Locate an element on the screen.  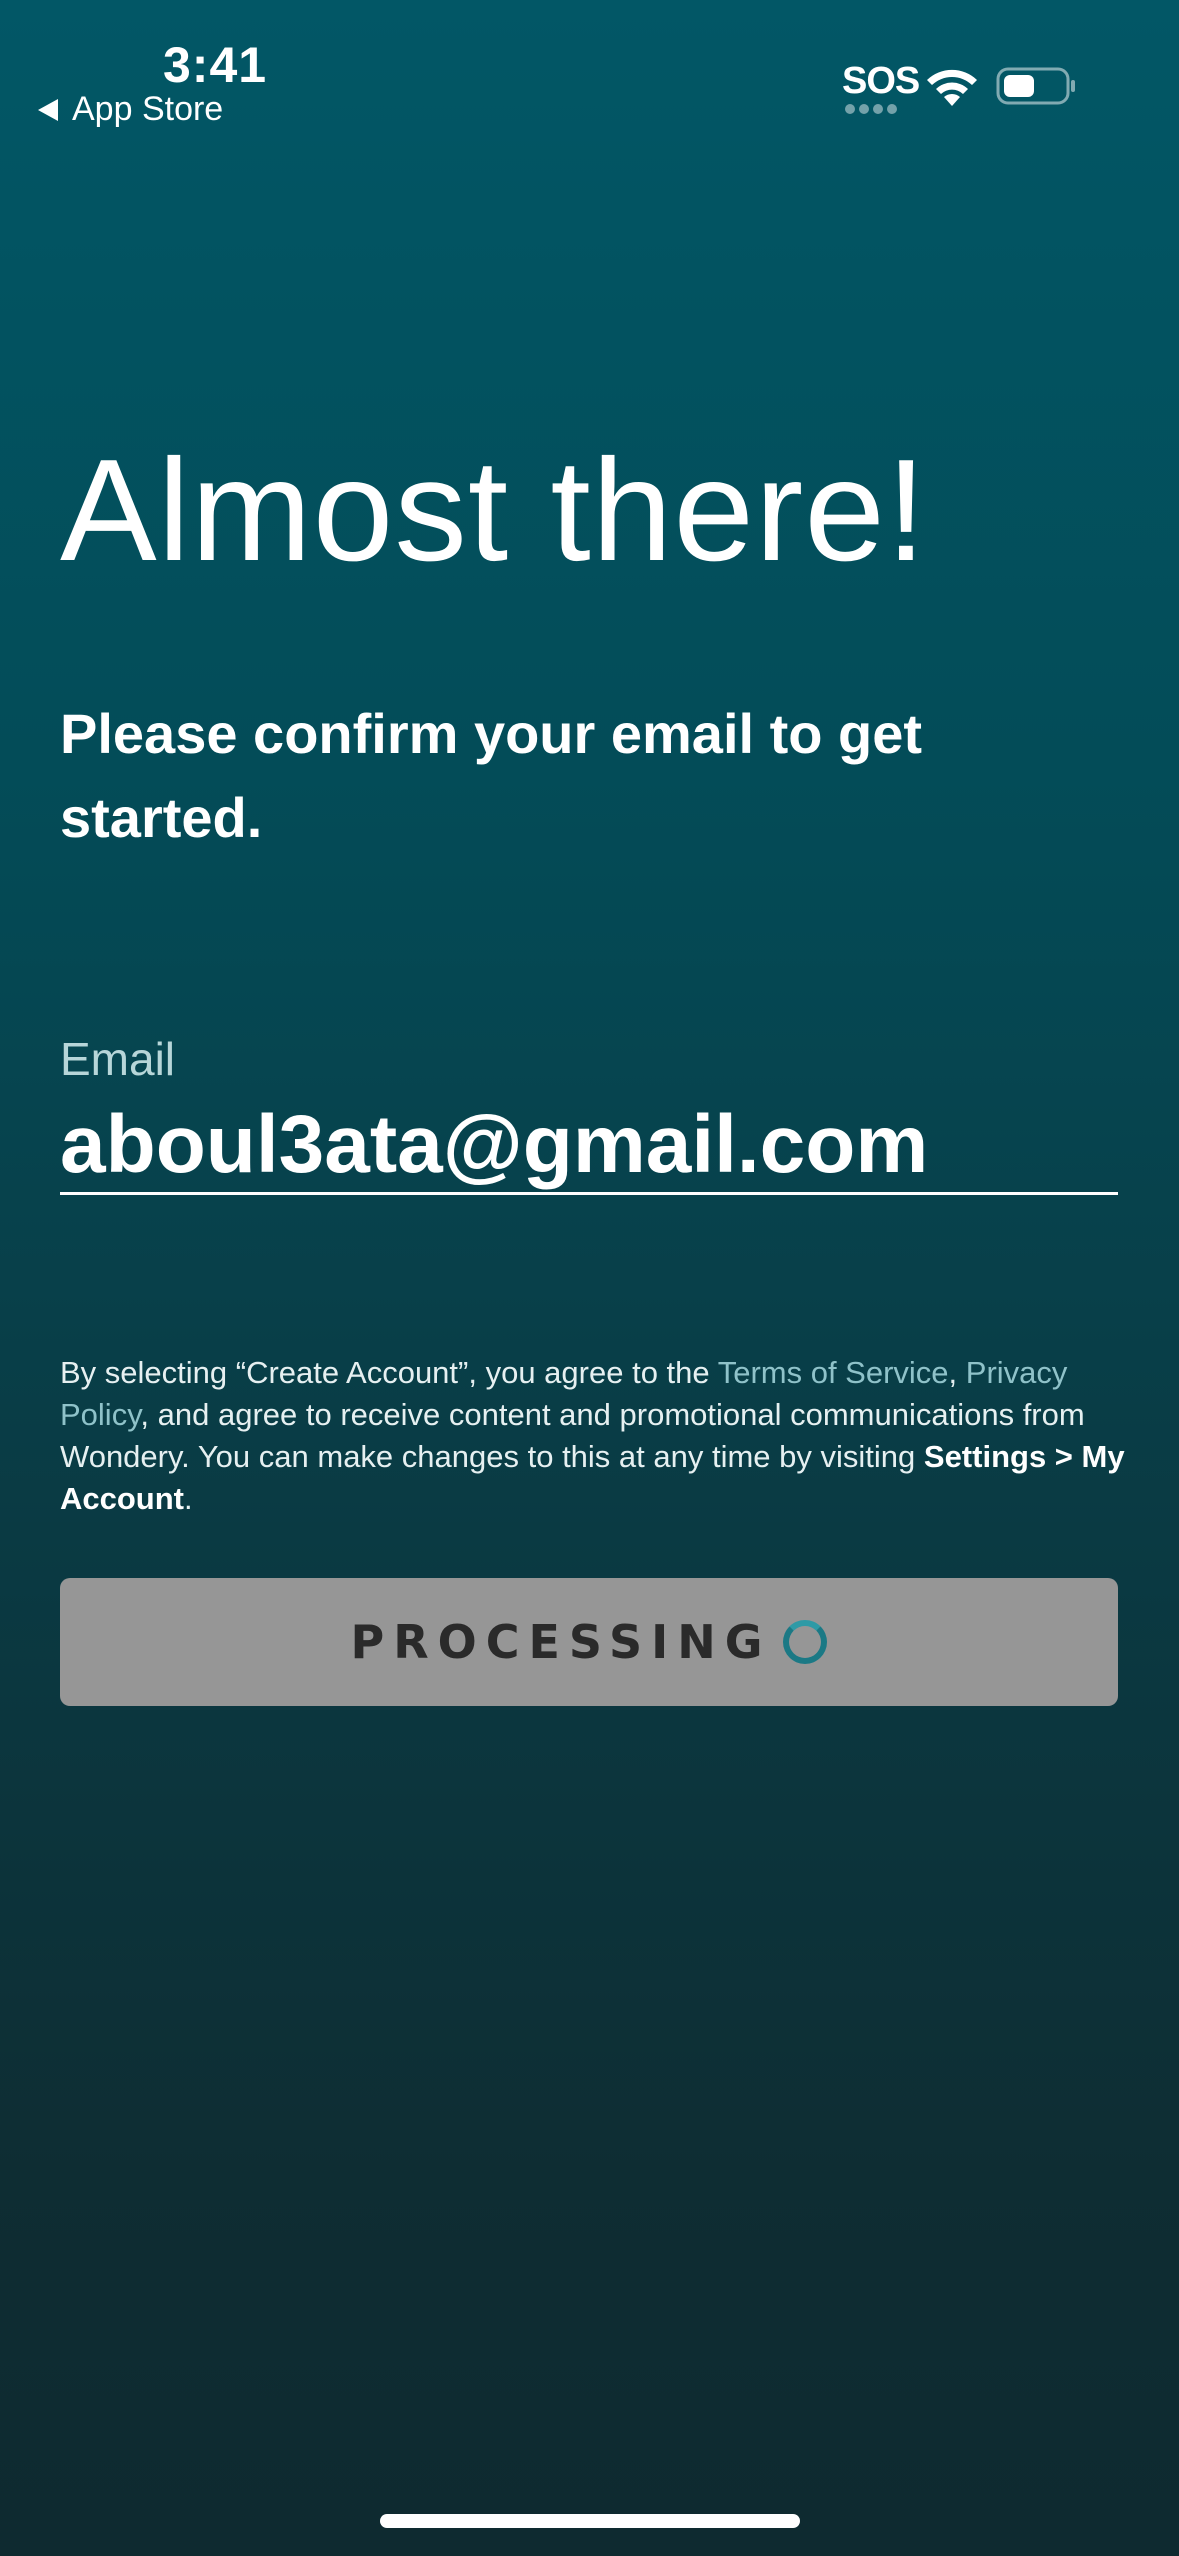
status-time: 3:41 is located at coordinates (215, 65).